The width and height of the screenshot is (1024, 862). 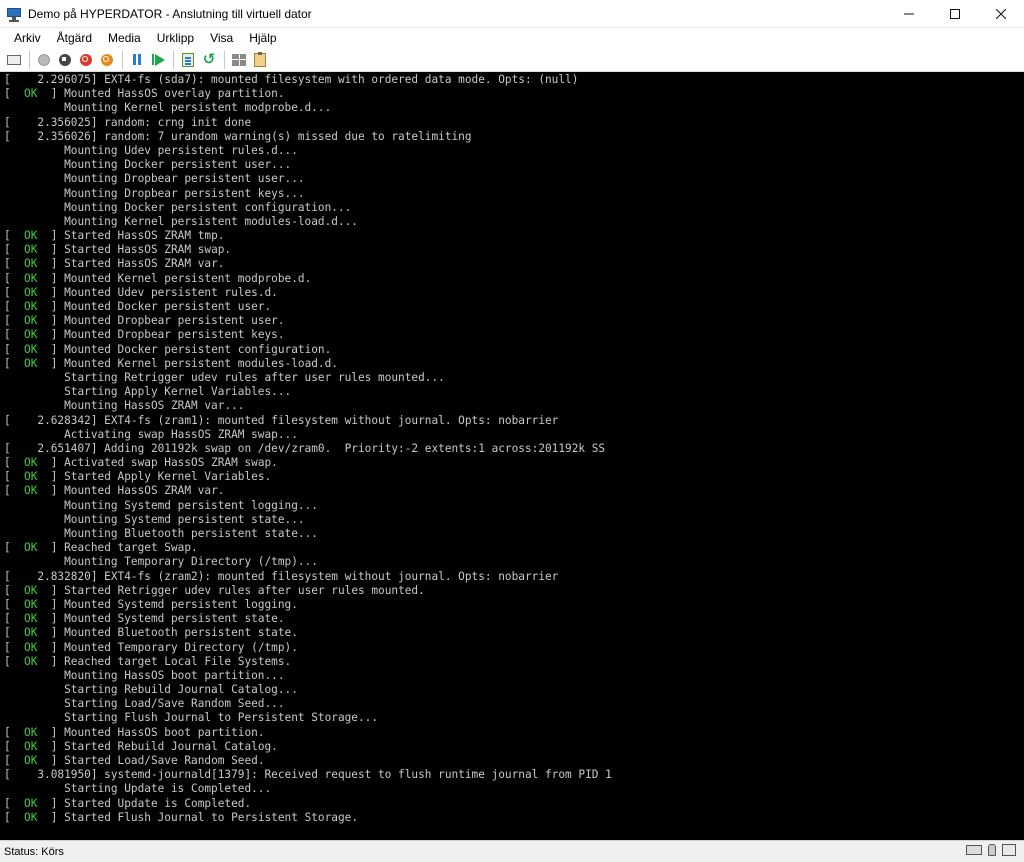 I want to click on console-line-text: Reached target Local File Systems., so click(x=178, y=661).